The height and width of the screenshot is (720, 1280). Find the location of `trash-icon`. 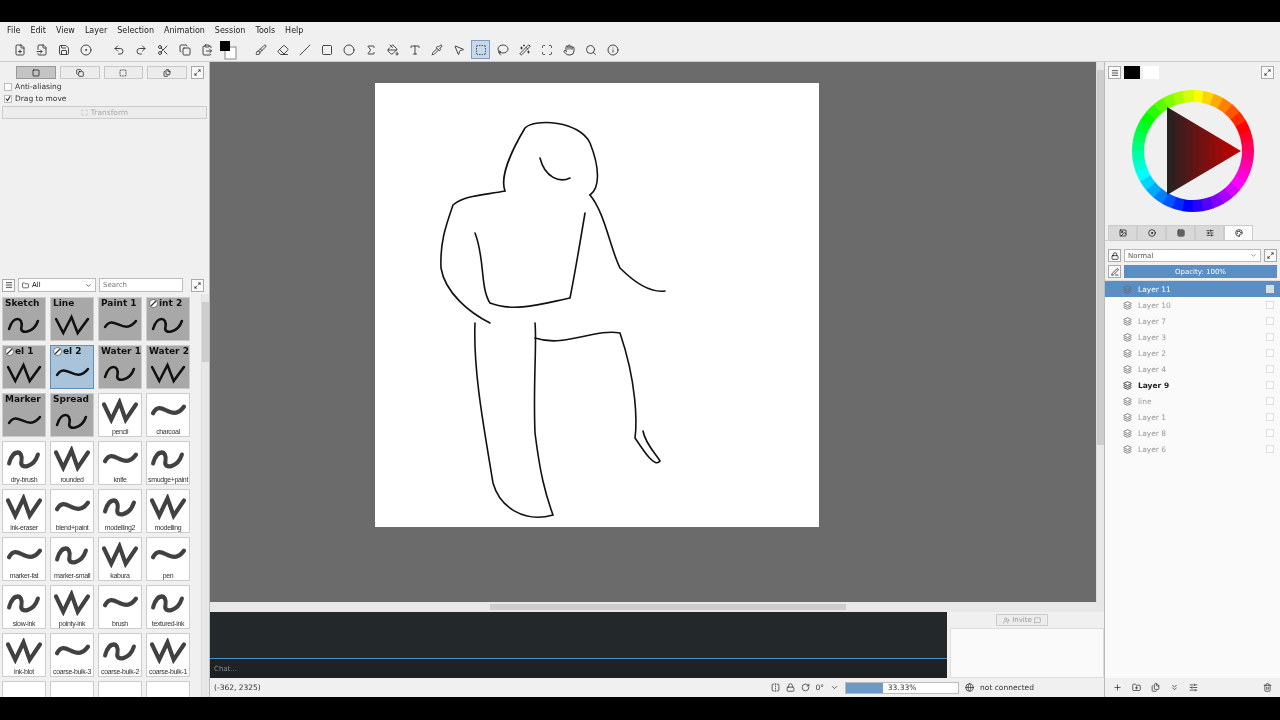

trash-icon is located at coordinates (1267, 687).